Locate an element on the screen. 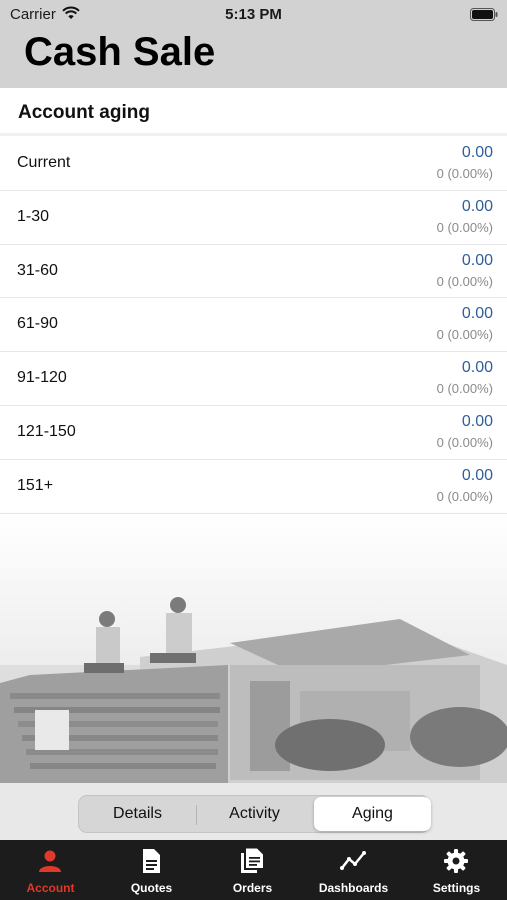 The image size is (507, 900). tab-settings: Settings is located at coordinates (456, 870).